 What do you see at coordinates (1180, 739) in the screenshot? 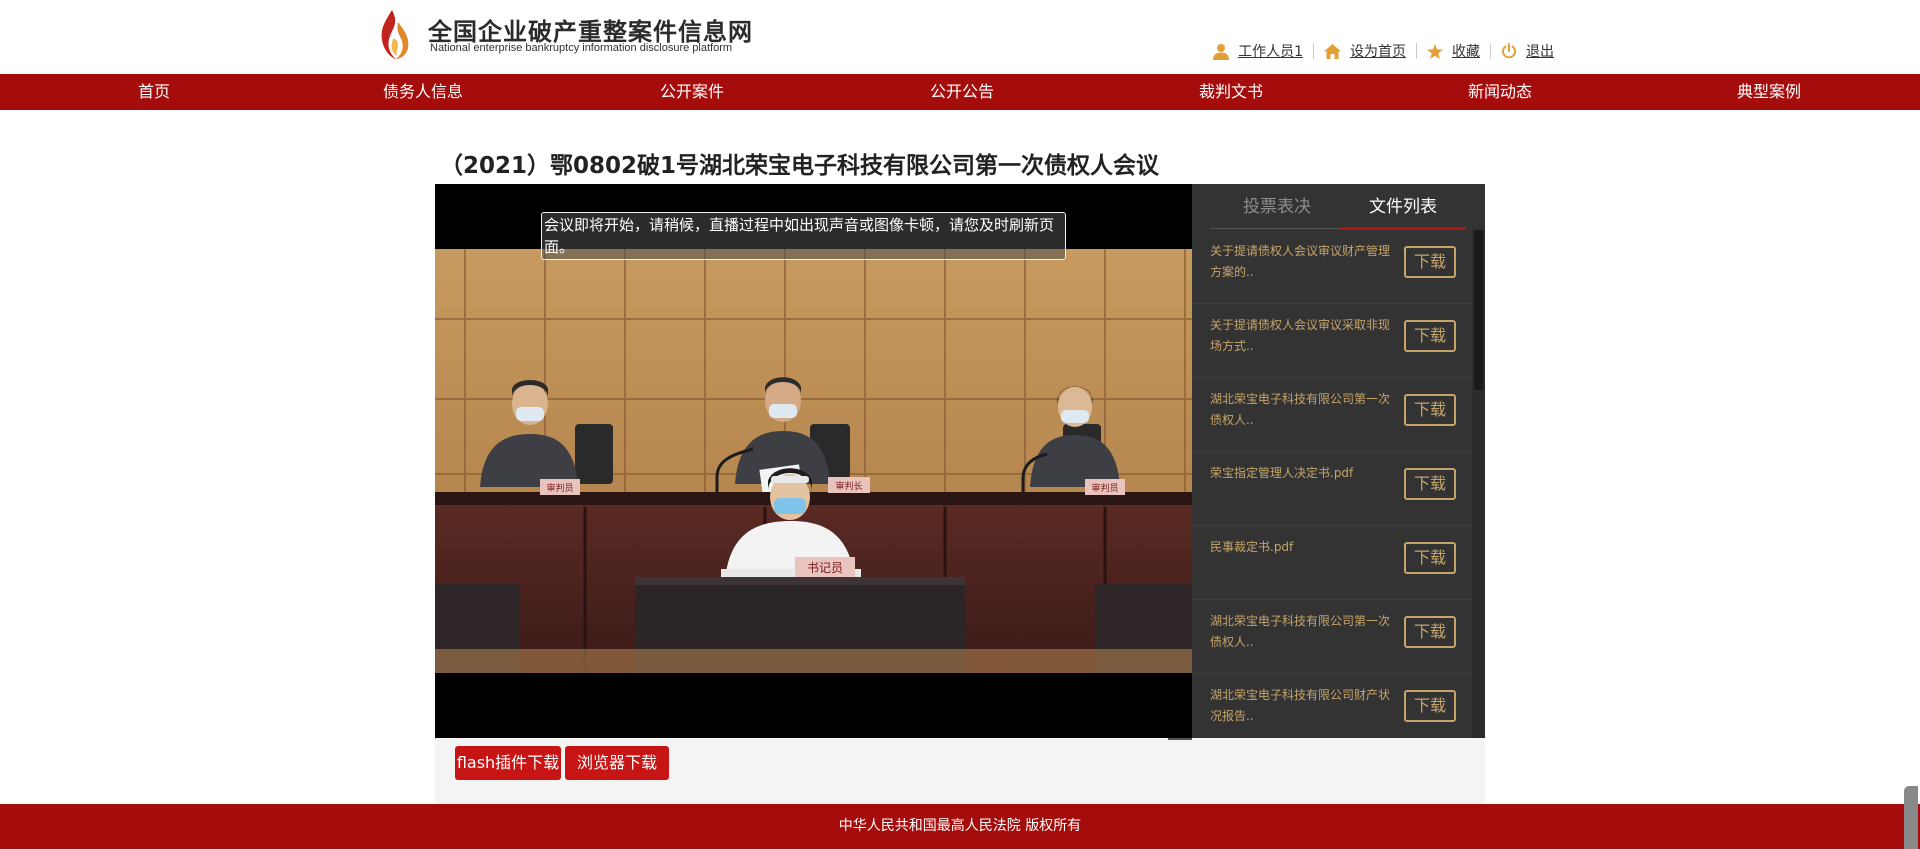
I see `player-edge` at bounding box center [1180, 739].